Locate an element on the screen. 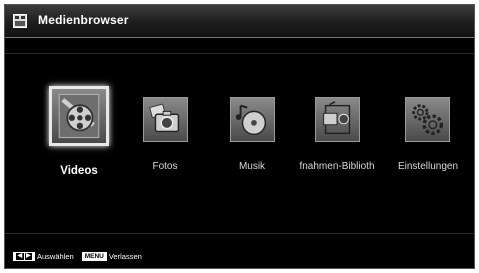 The image size is (479, 273). footer-hints: ◀ ▶ Auswählen MENU Verlassen is located at coordinates (81, 256).